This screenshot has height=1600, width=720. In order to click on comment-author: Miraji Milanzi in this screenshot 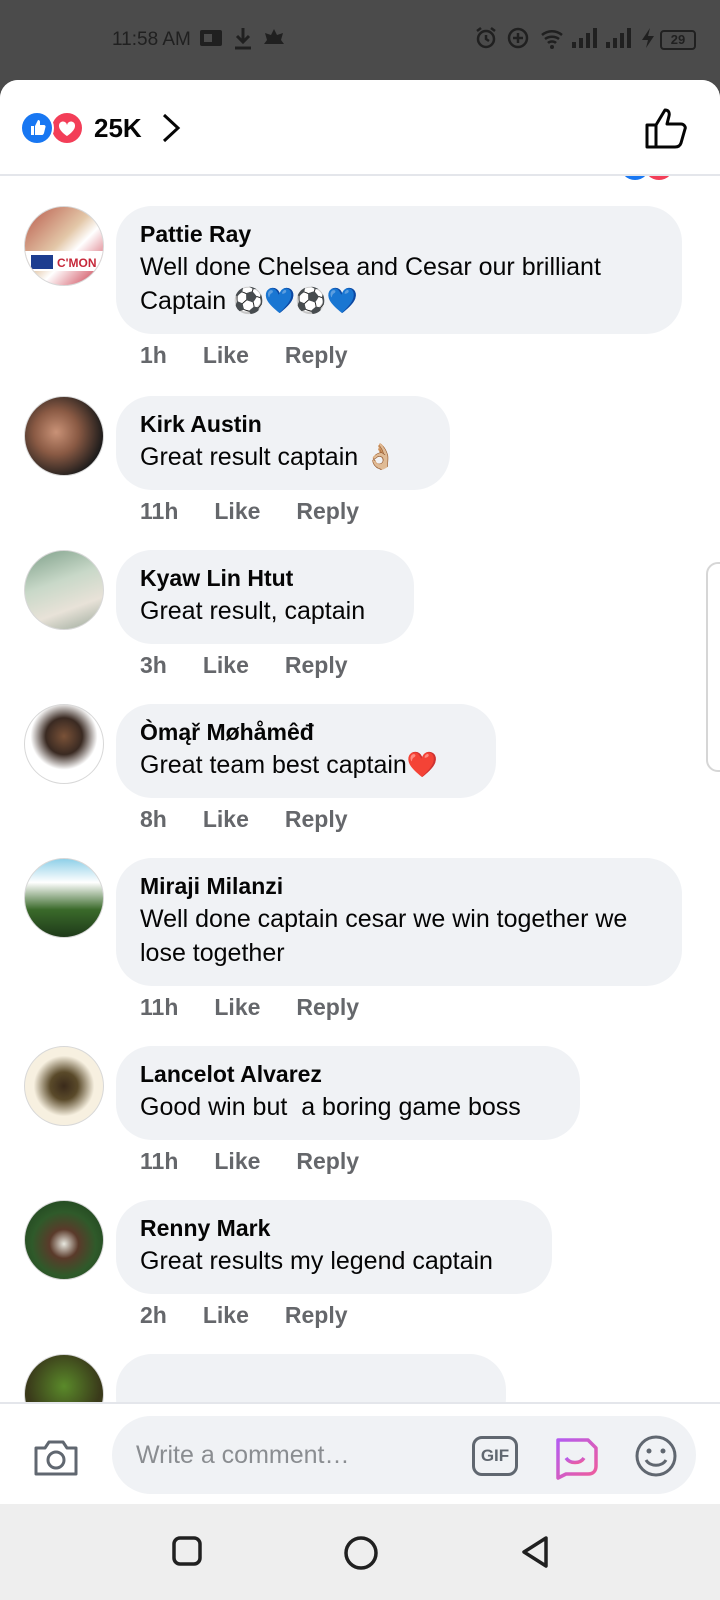, I will do `click(399, 886)`.